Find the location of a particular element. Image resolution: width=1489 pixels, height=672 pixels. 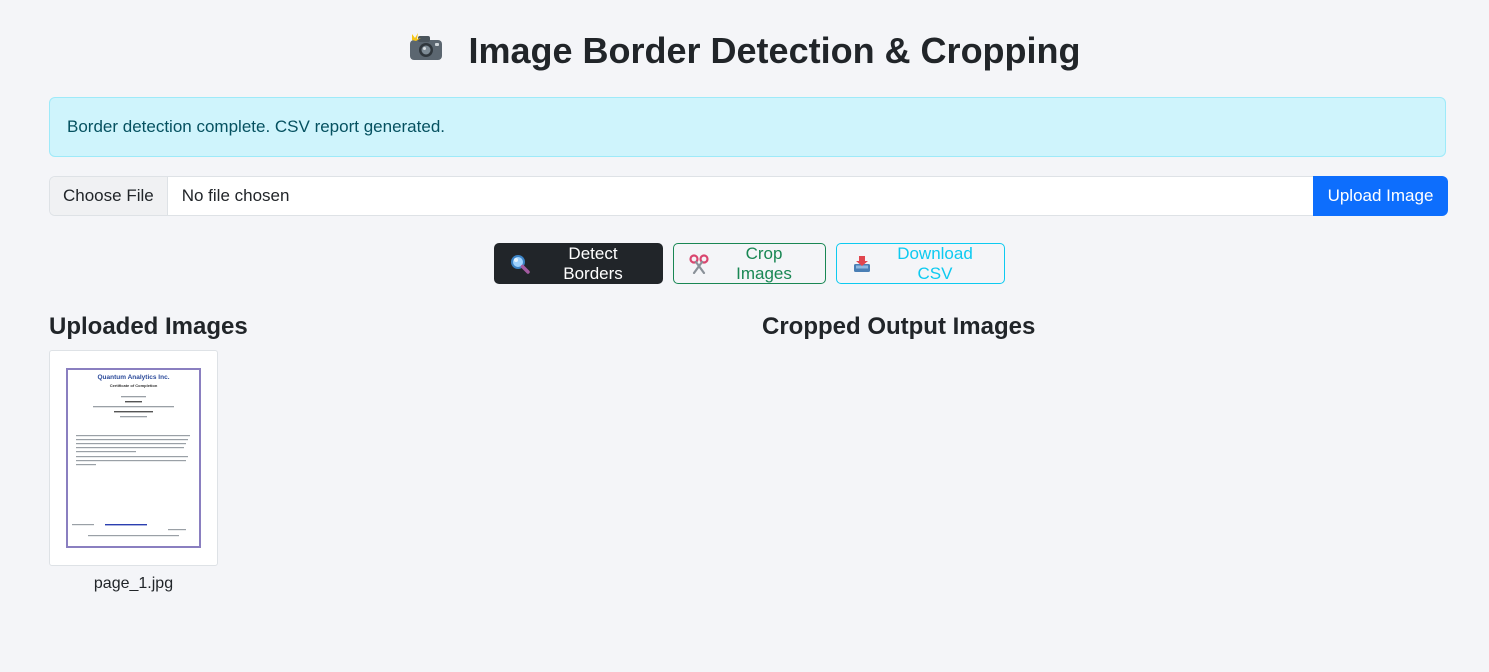

download-csv-button: Download CSV is located at coordinates (920, 263).